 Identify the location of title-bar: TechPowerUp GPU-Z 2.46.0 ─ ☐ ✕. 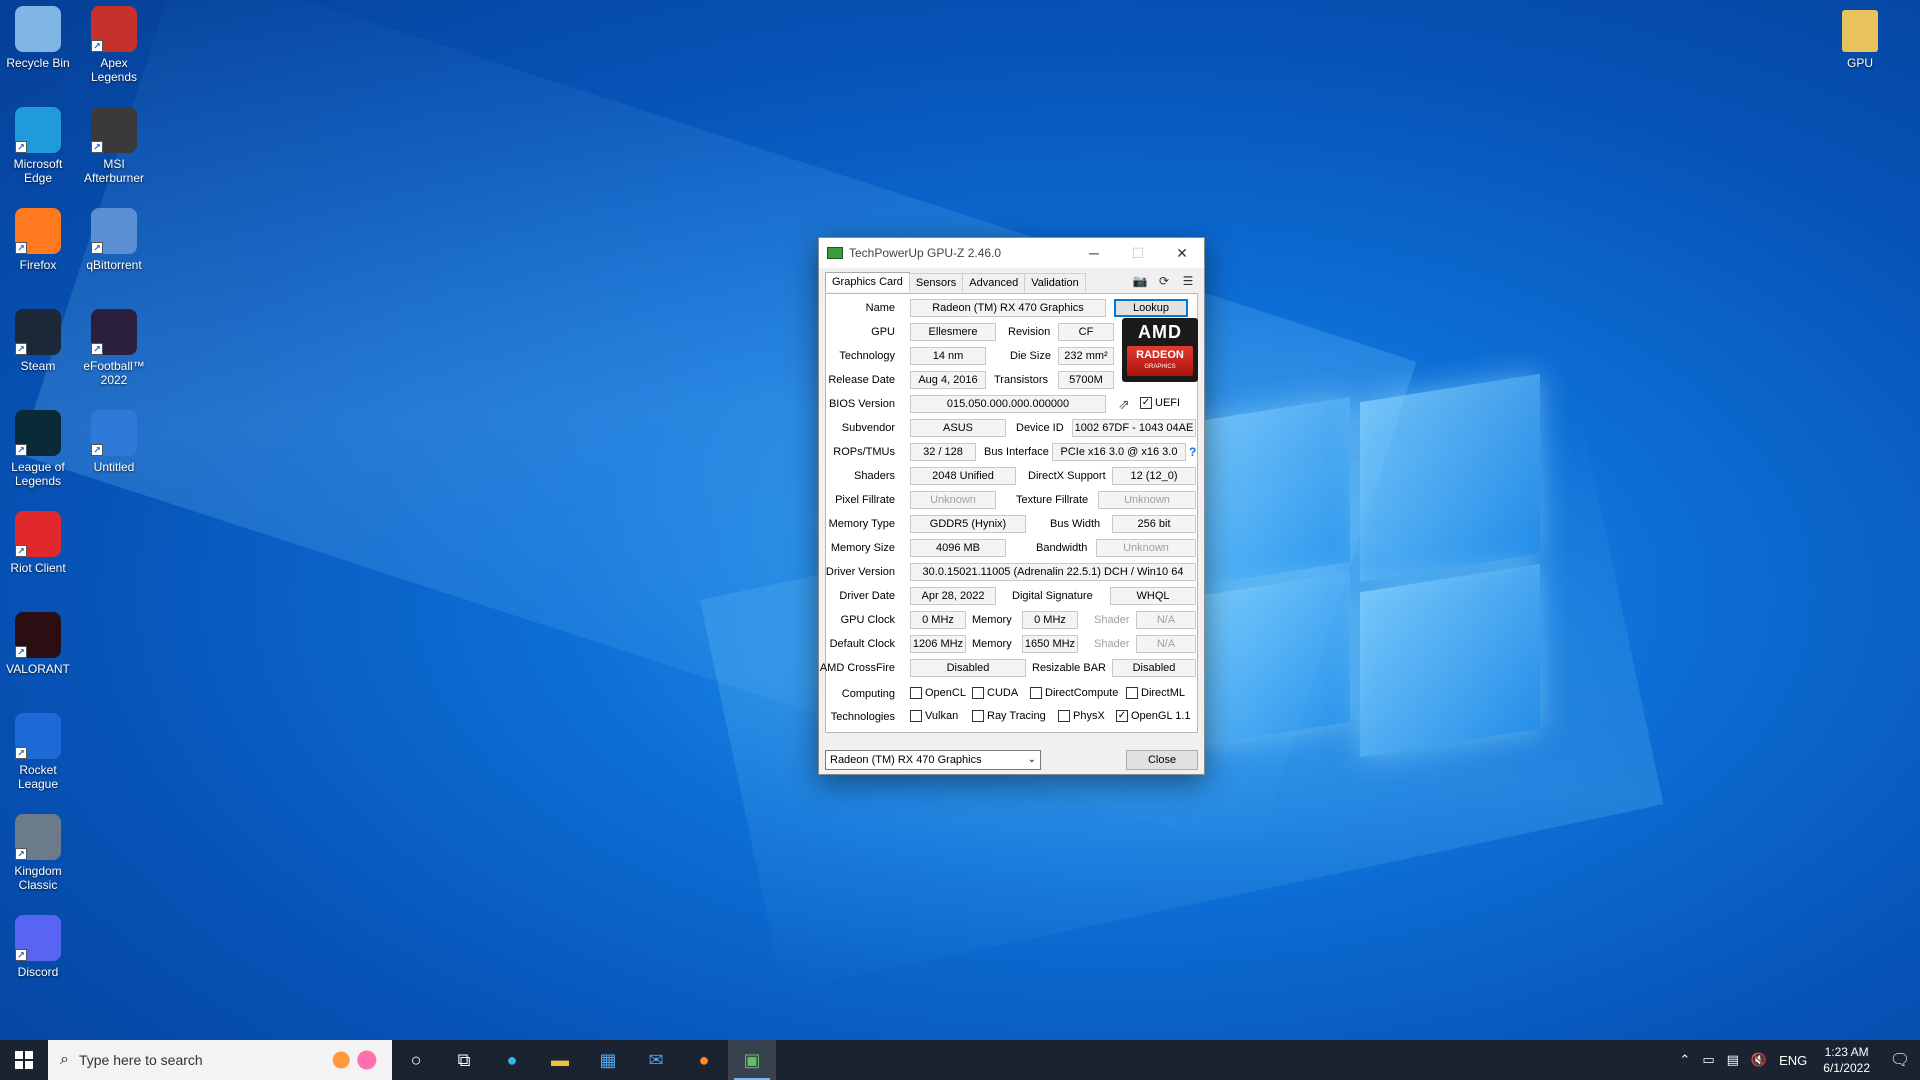
(1011, 253).